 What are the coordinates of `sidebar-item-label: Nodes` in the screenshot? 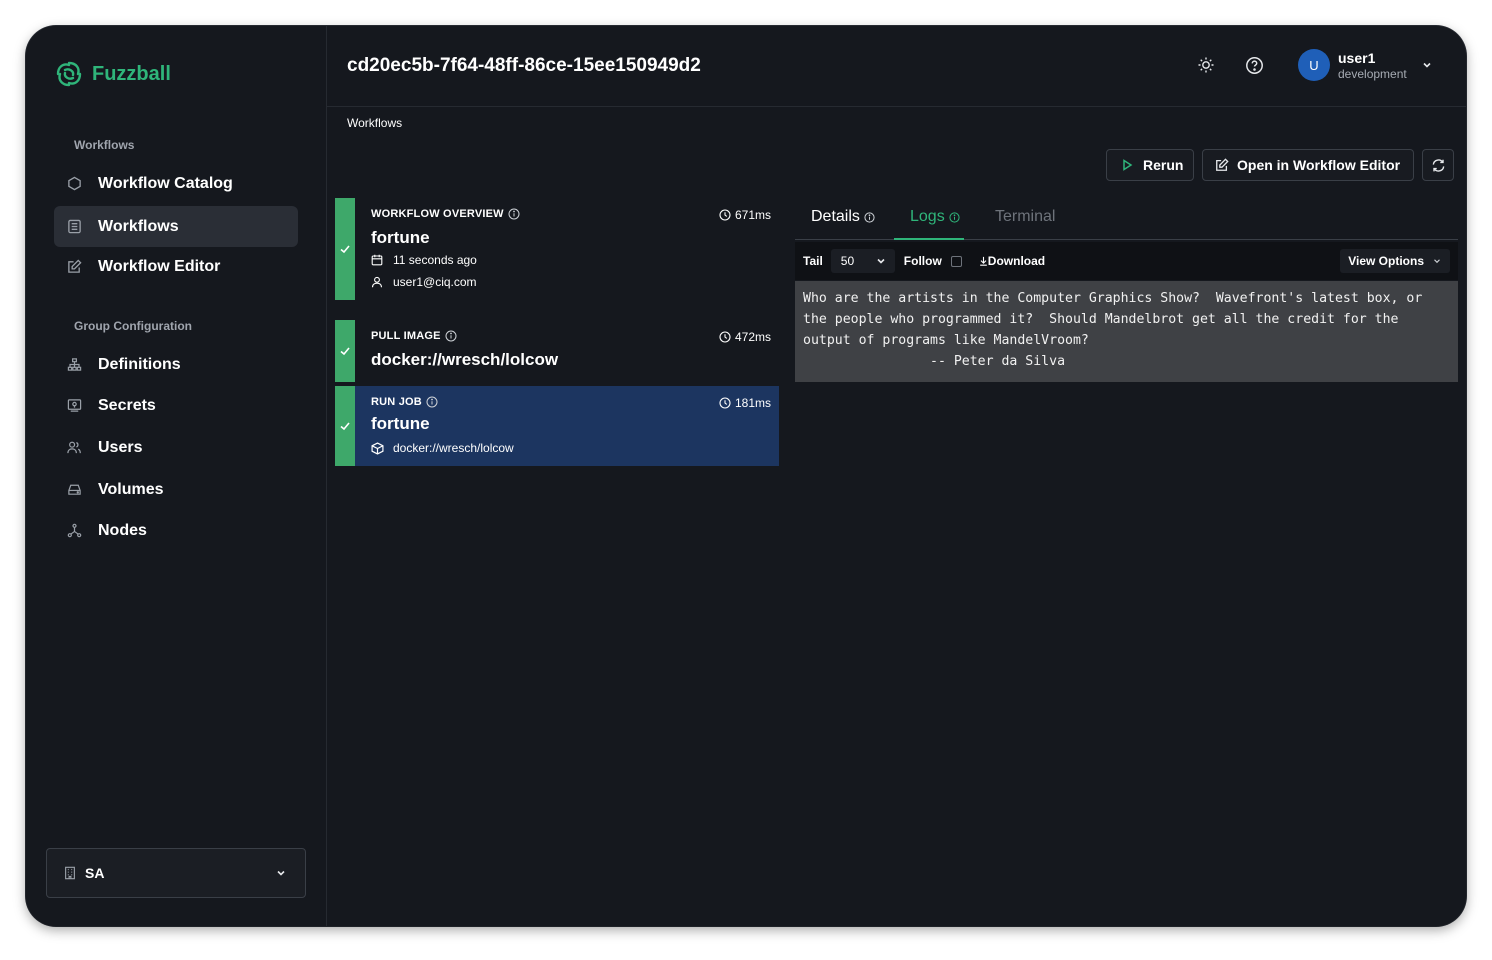 It's located at (122, 530).